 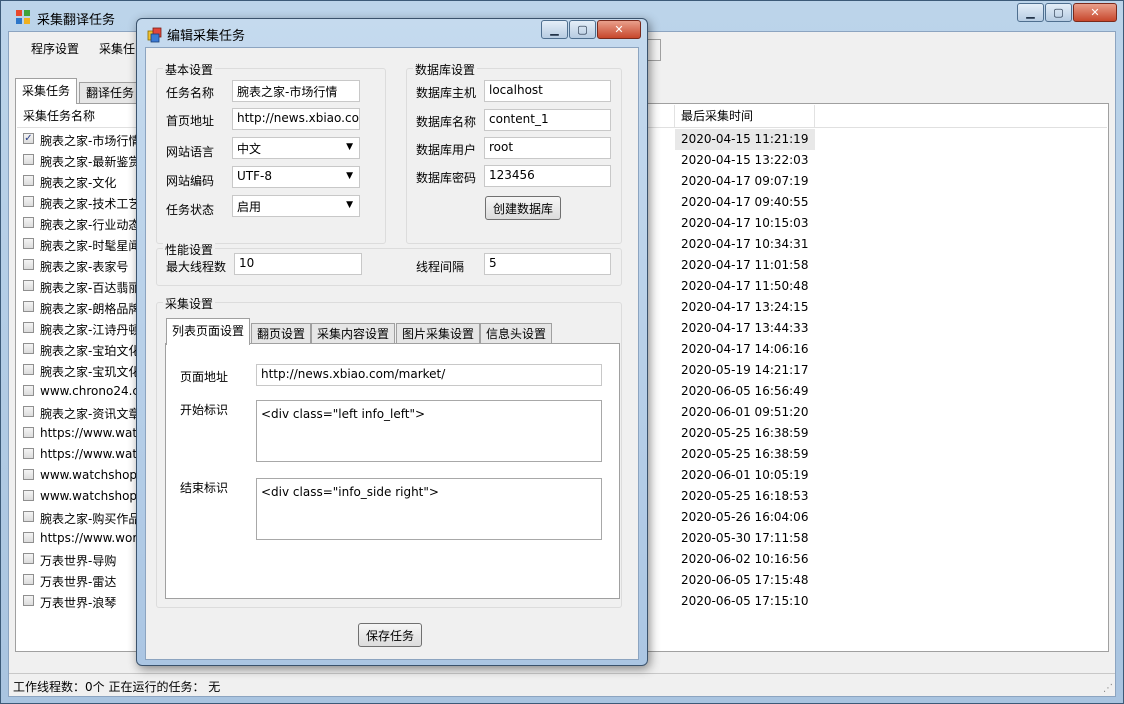 I want to click on task-name-input: 腕表之家-市场行情, so click(x=296, y=91).